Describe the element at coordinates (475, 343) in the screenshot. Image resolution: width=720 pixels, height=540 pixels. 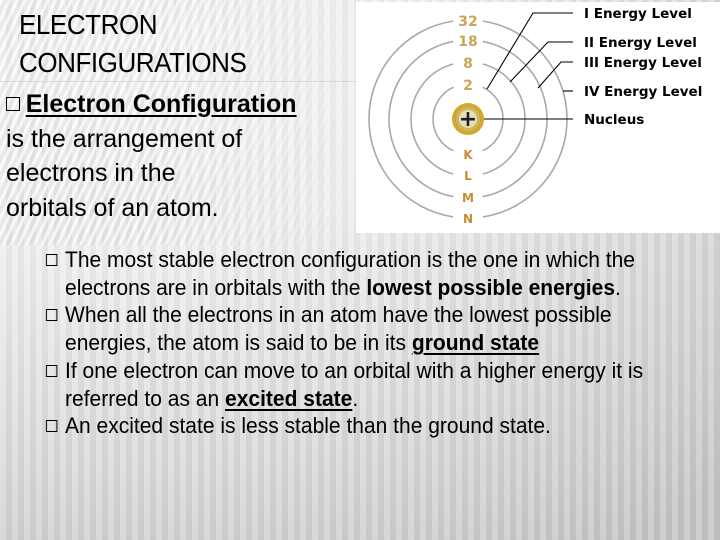
I see `emphasized-term: ground state` at that location.